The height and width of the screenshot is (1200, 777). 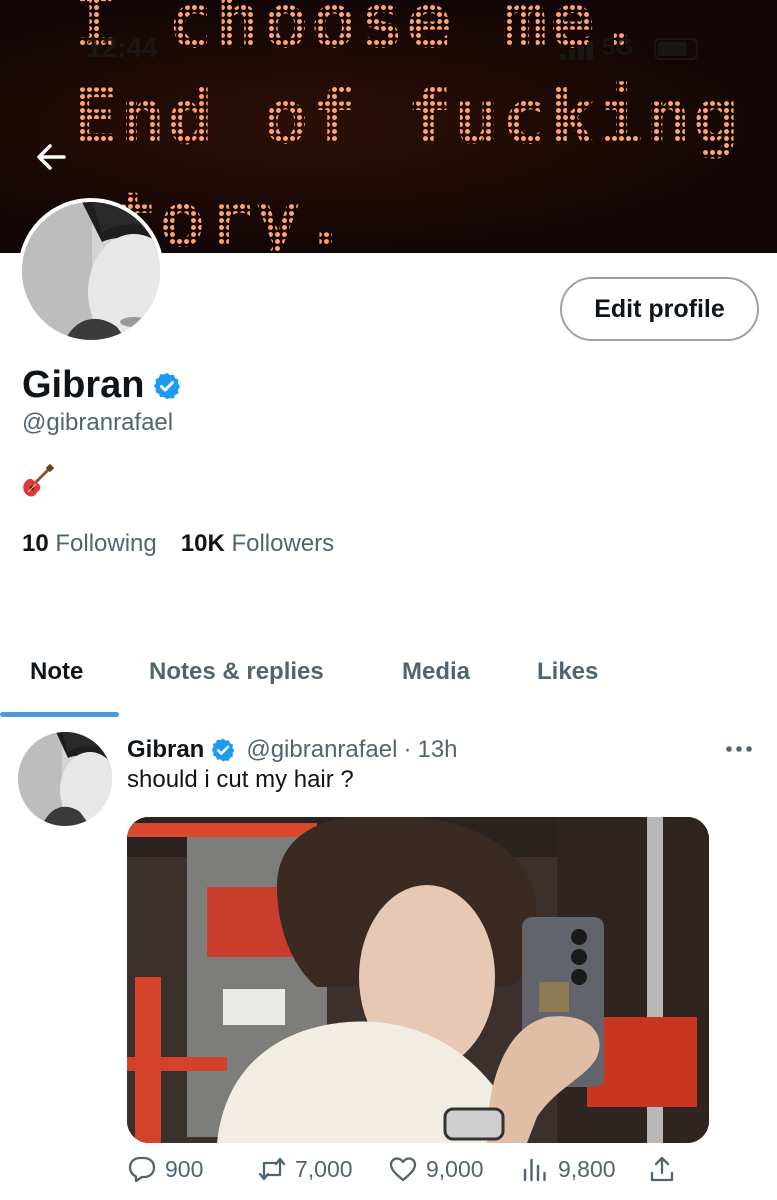 What do you see at coordinates (587, 1168) in the screenshot?
I see `views-count: 9,800` at bounding box center [587, 1168].